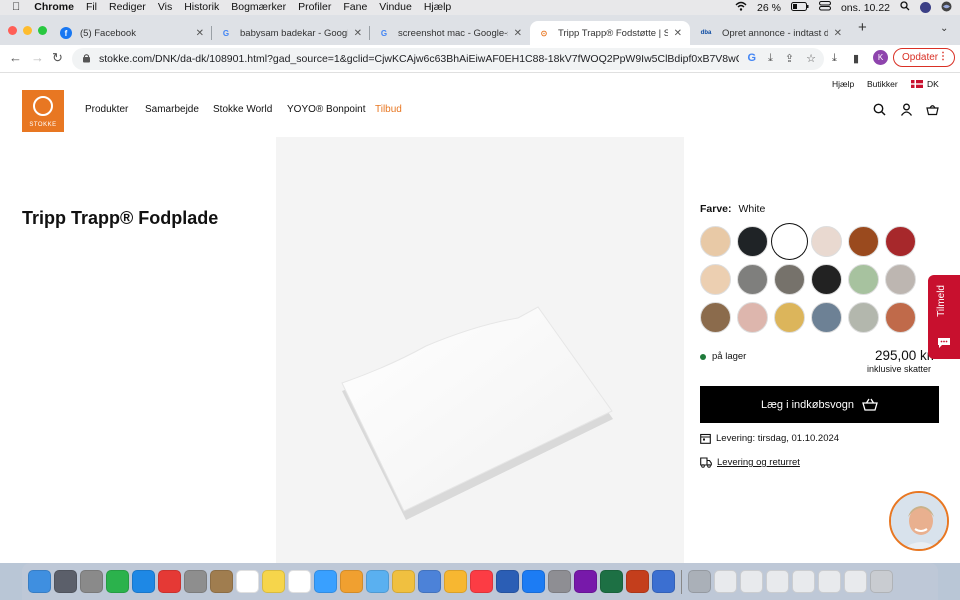  I want to click on menubar-clock: ons. 10.22, so click(865, 8).